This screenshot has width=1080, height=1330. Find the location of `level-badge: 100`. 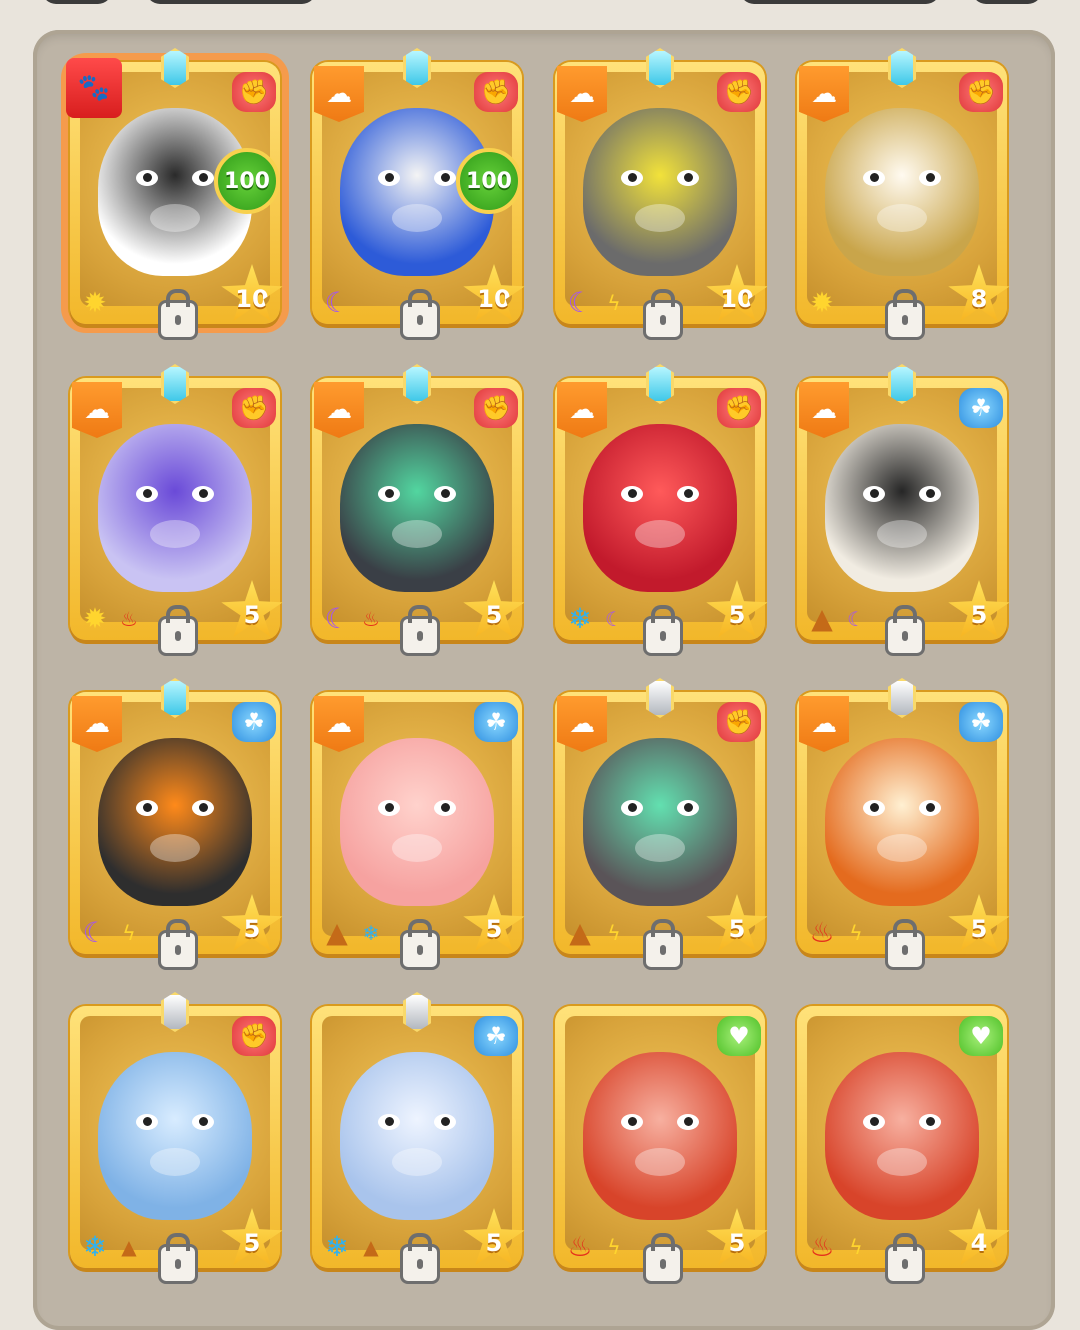

level-badge: 100 is located at coordinates (489, 181).